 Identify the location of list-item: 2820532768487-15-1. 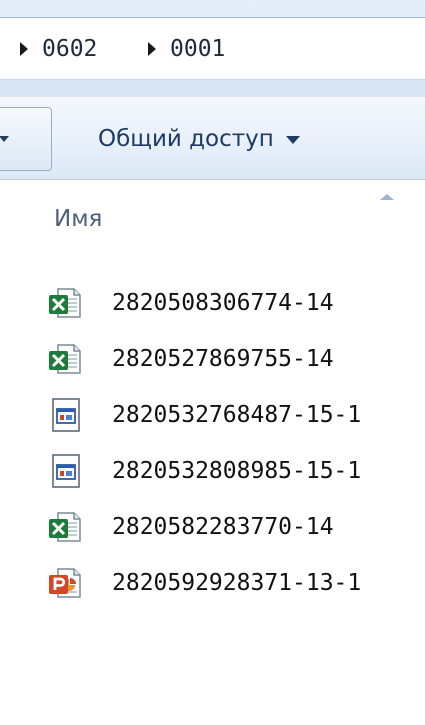
(233, 415).